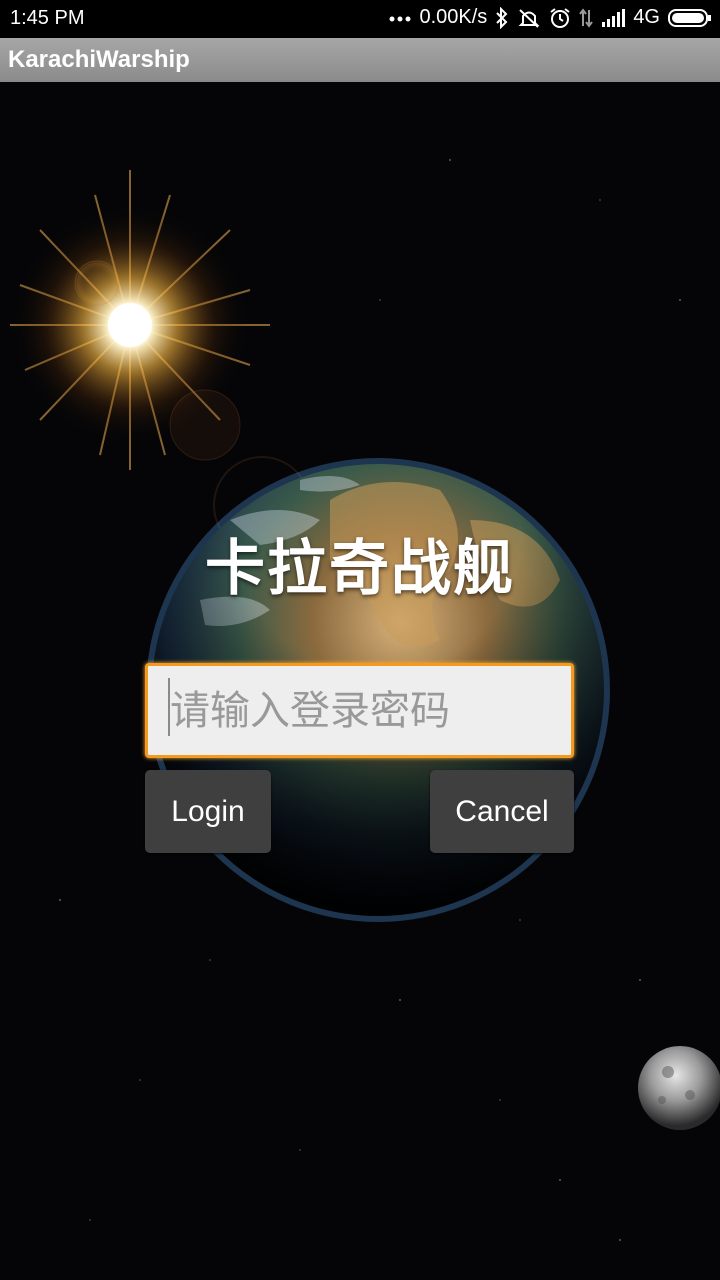 The width and height of the screenshot is (720, 1280). I want to click on app-login-title: 卡拉奇战舰, so click(360, 569).